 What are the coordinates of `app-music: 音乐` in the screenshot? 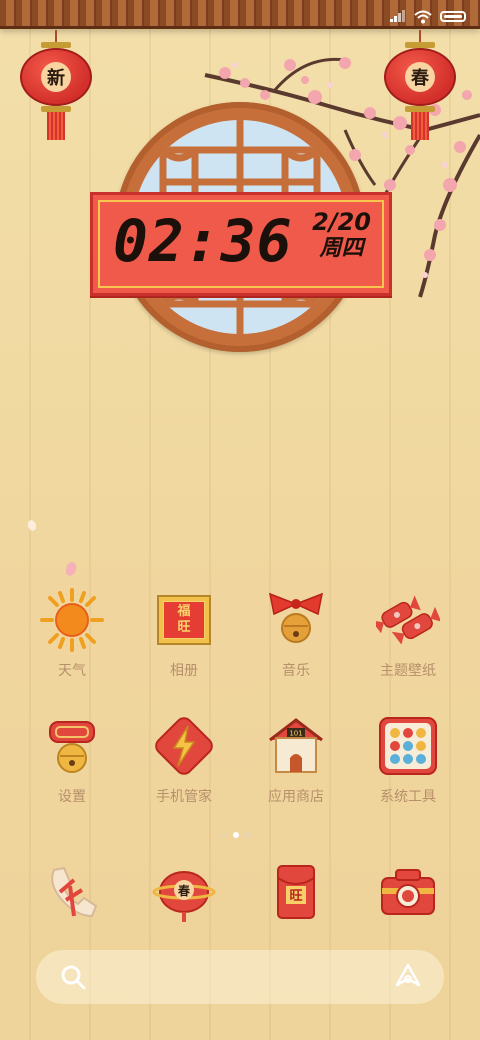 It's located at (296, 634).